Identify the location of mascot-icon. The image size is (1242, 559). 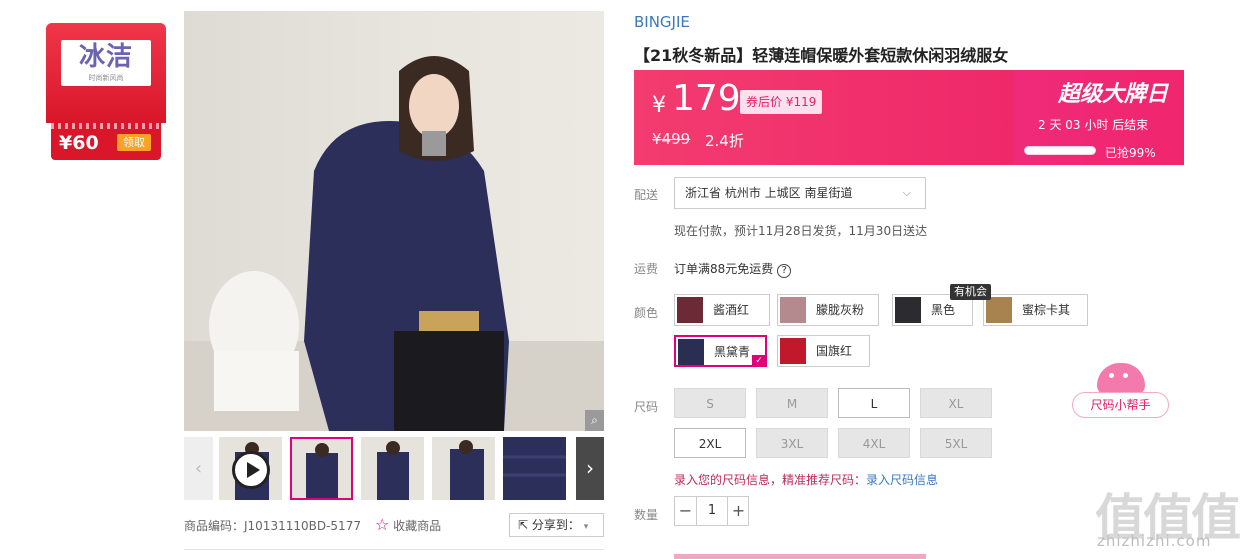
(1121, 379).